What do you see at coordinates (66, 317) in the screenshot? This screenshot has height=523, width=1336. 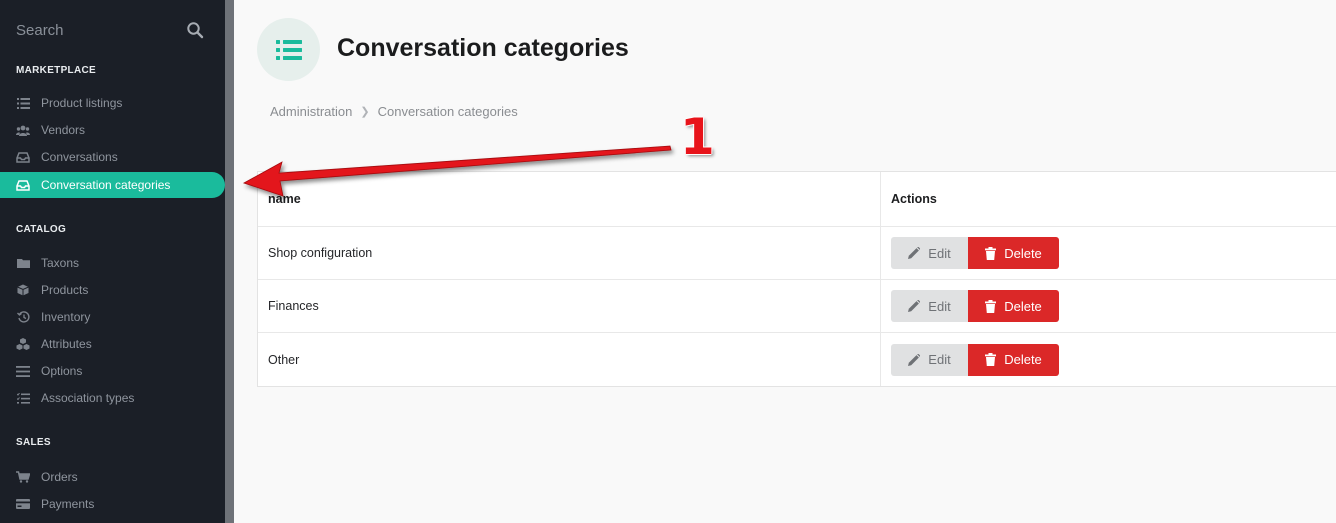 I see `sidebar-item-label: Inventory` at bounding box center [66, 317].